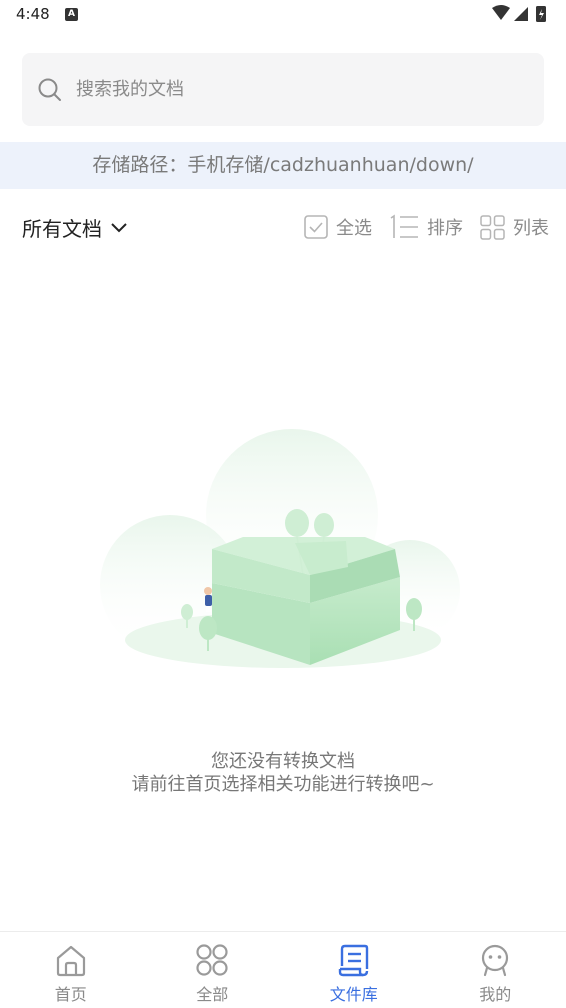 This screenshot has width=566, height=1008. Describe the element at coordinates (445, 228) in the screenshot. I see `sort-label: 排序` at that location.